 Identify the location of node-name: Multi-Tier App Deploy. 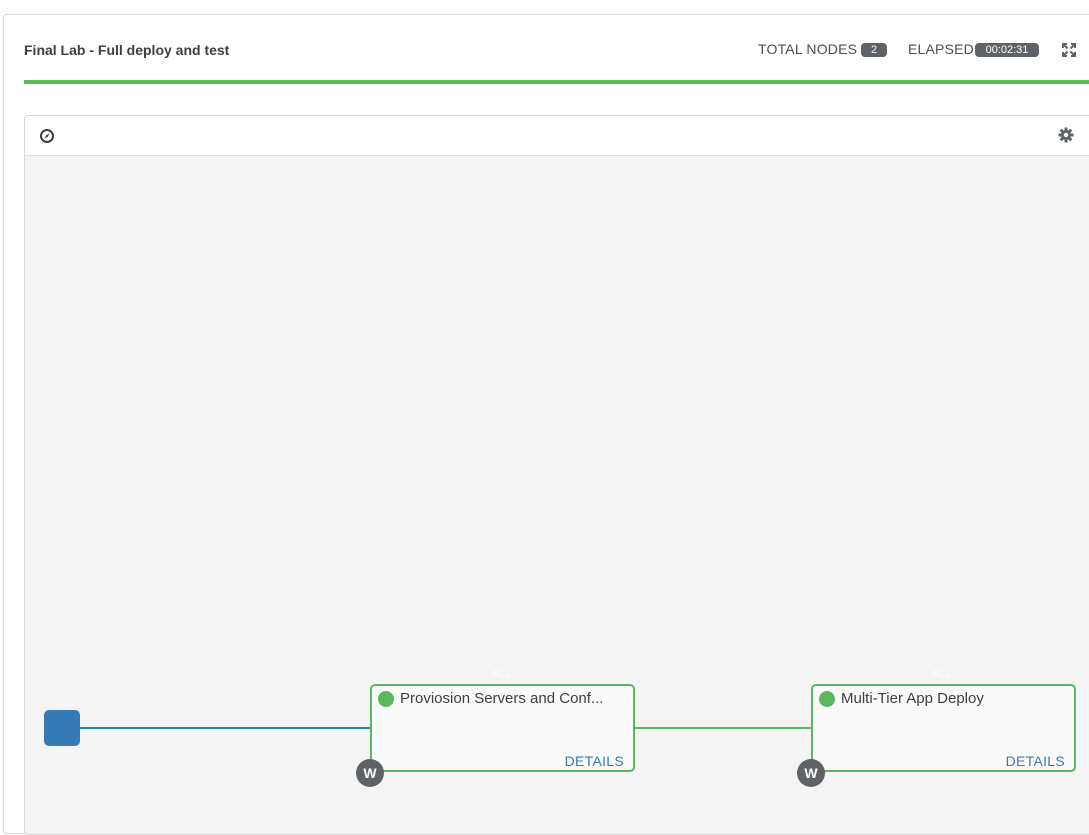
(912, 698).